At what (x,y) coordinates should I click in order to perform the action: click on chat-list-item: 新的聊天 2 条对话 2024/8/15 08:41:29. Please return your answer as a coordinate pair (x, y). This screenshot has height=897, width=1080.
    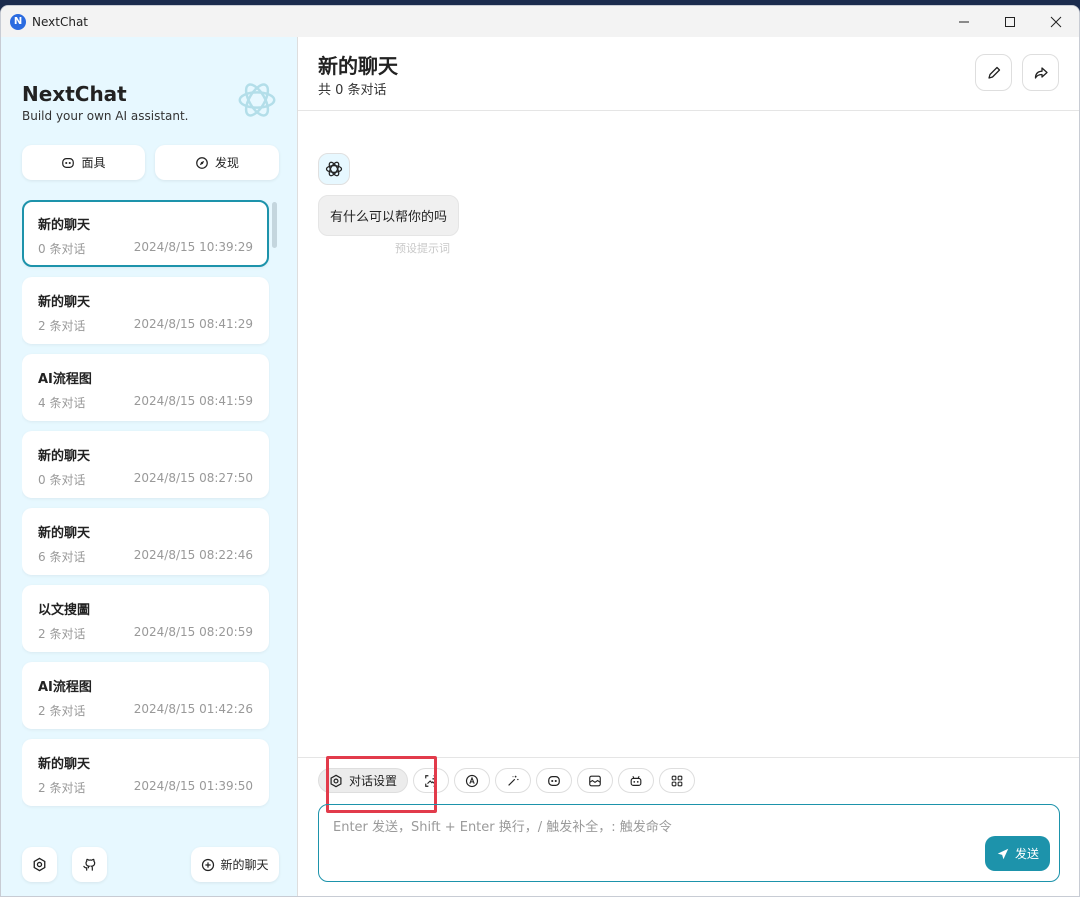
    Looking at the image, I should click on (145, 310).